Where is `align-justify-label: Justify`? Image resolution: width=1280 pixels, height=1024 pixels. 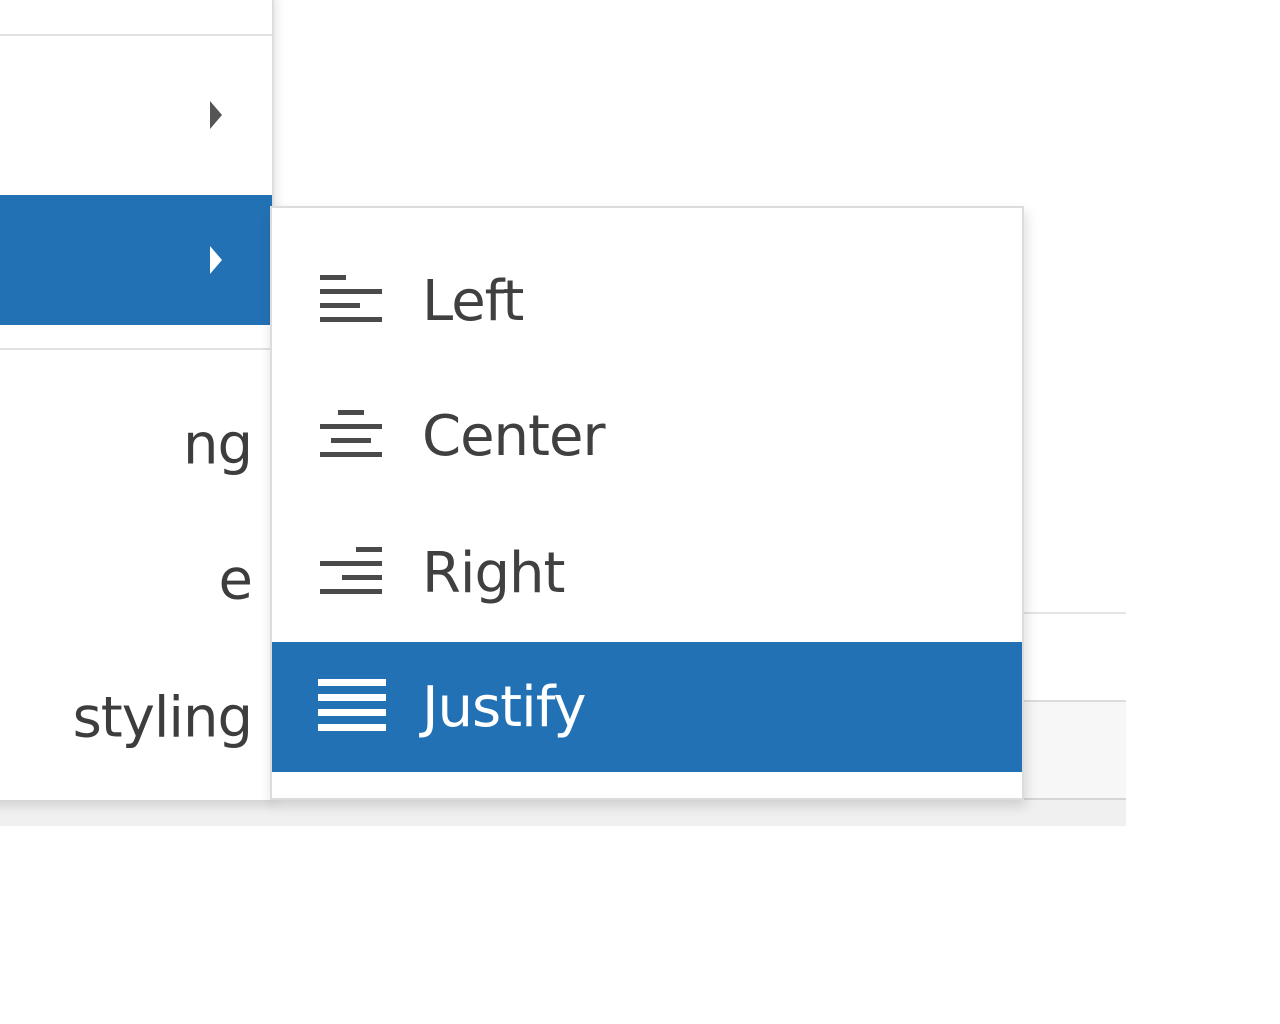 align-justify-label: Justify is located at coordinates (504, 707).